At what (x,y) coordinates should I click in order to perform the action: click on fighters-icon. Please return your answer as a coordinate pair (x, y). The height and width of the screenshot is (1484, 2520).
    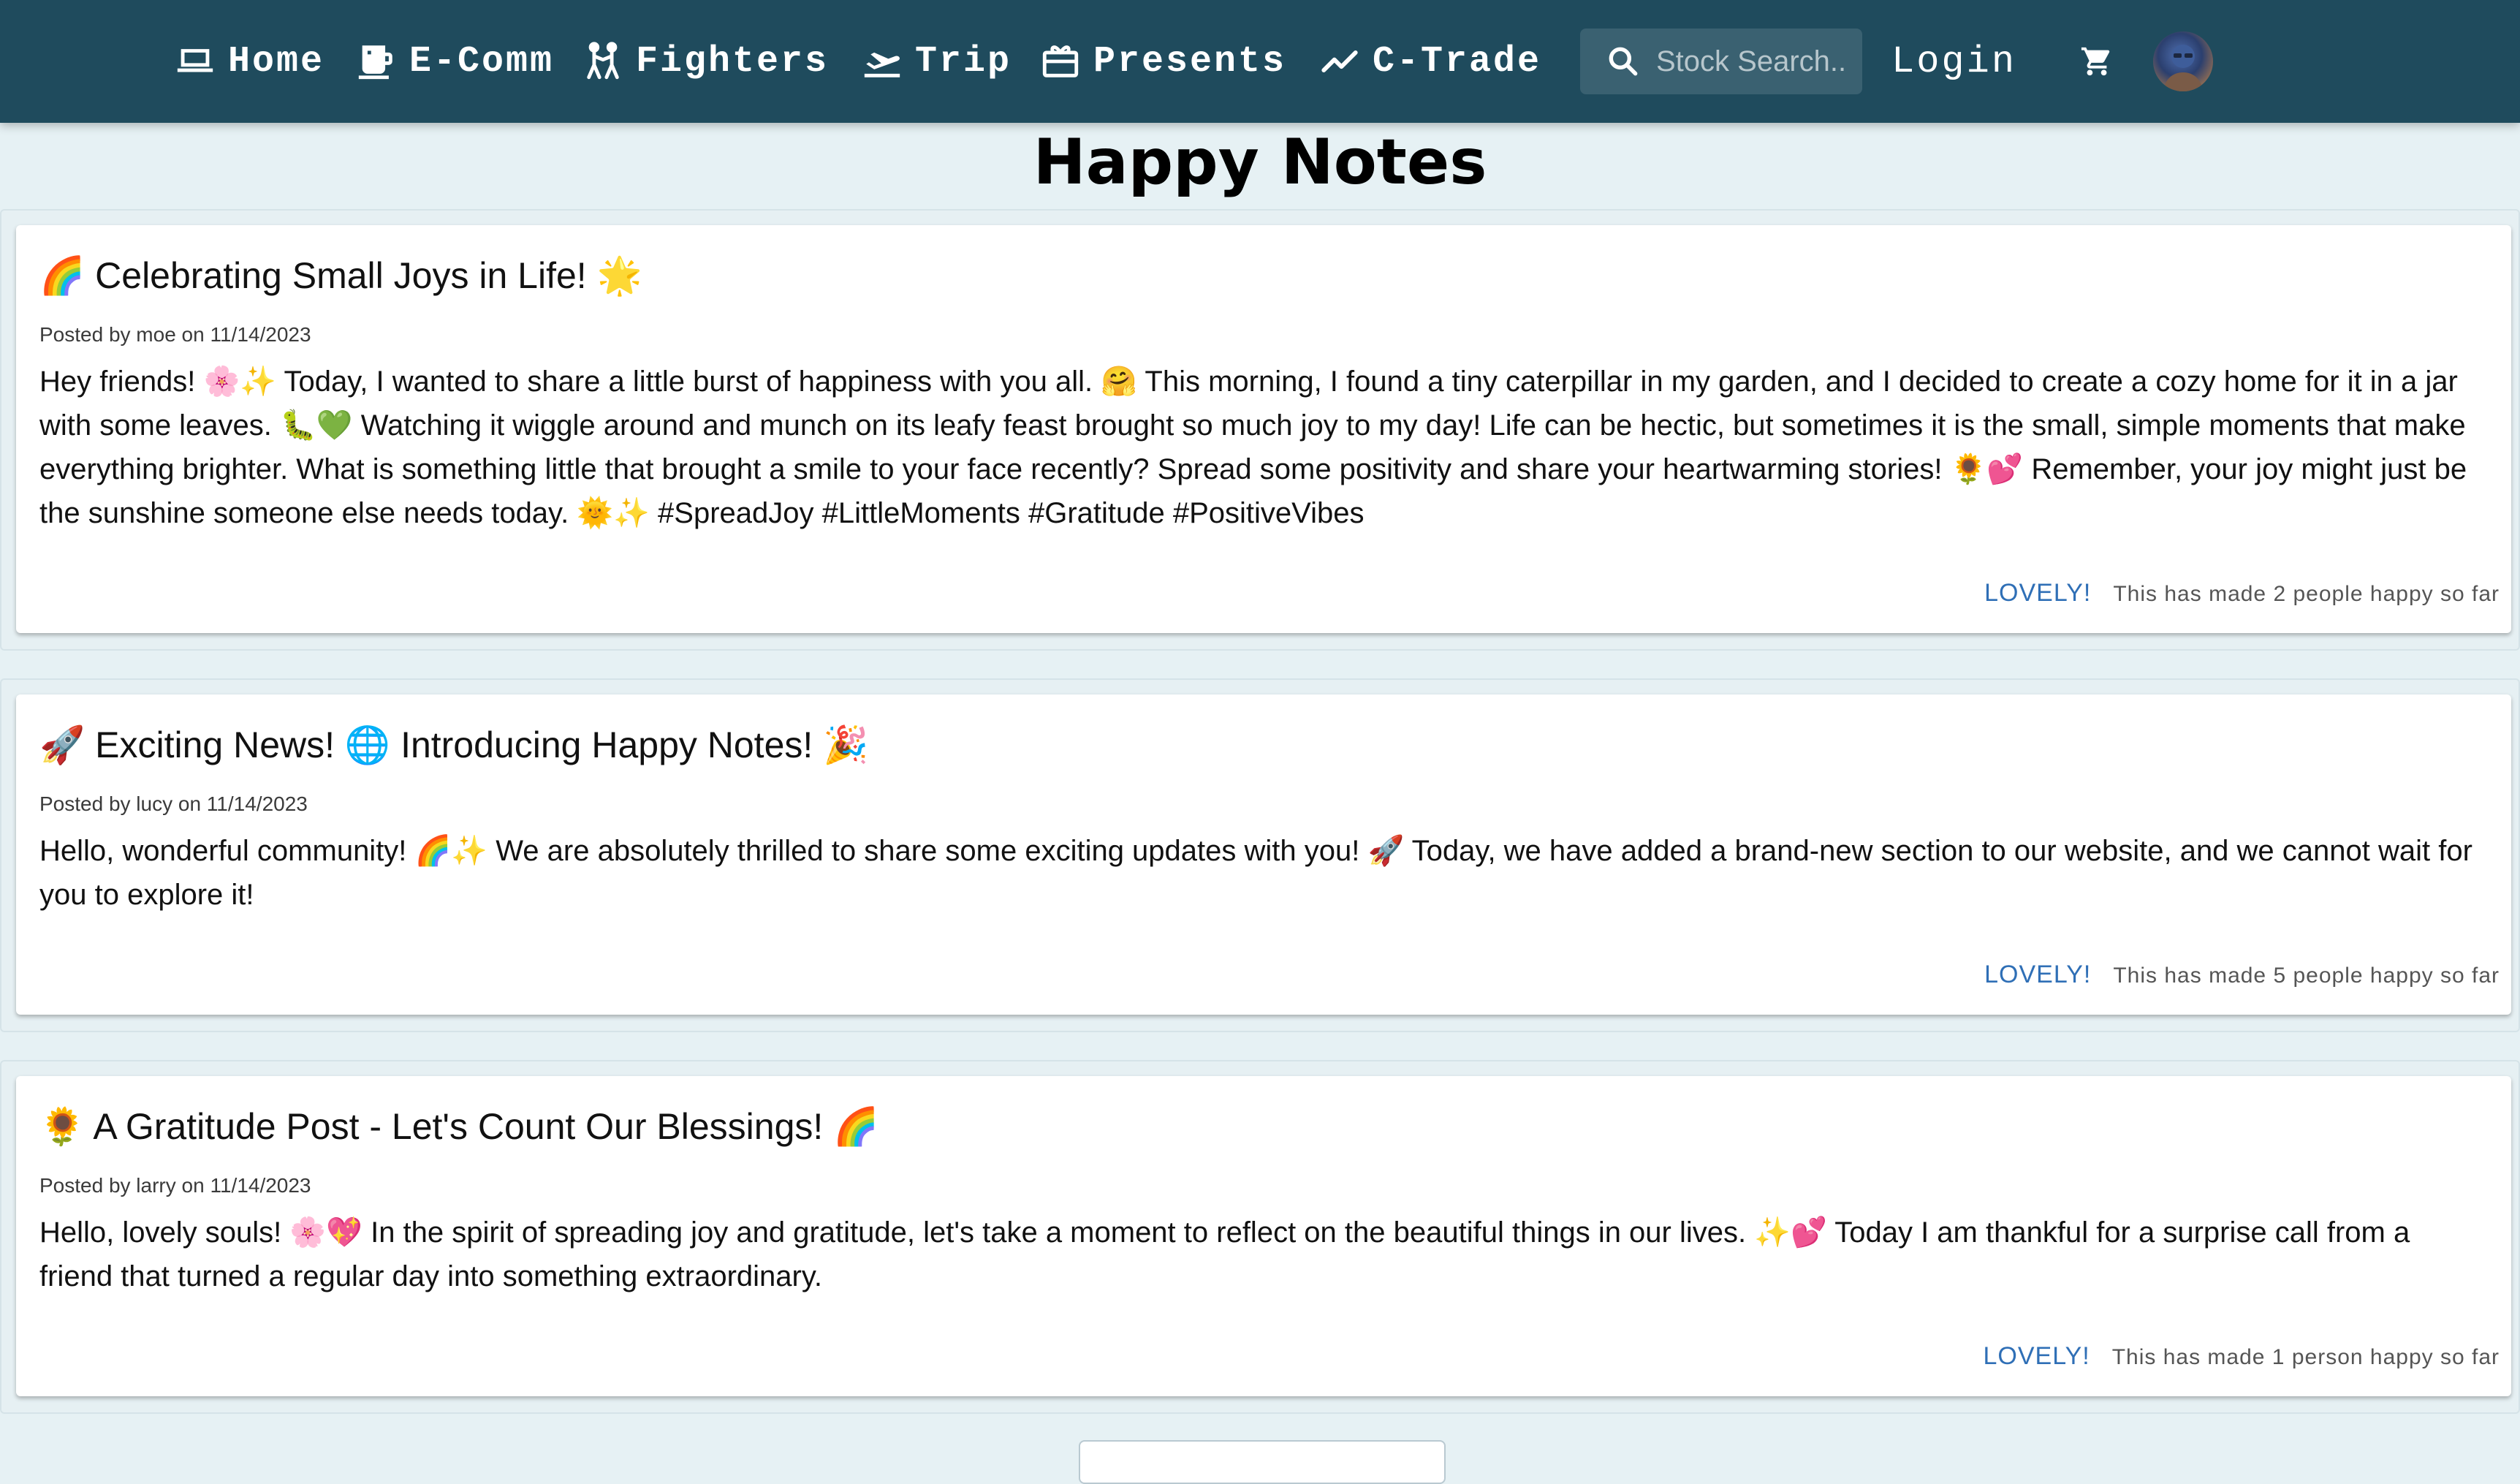
    Looking at the image, I should click on (603, 61).